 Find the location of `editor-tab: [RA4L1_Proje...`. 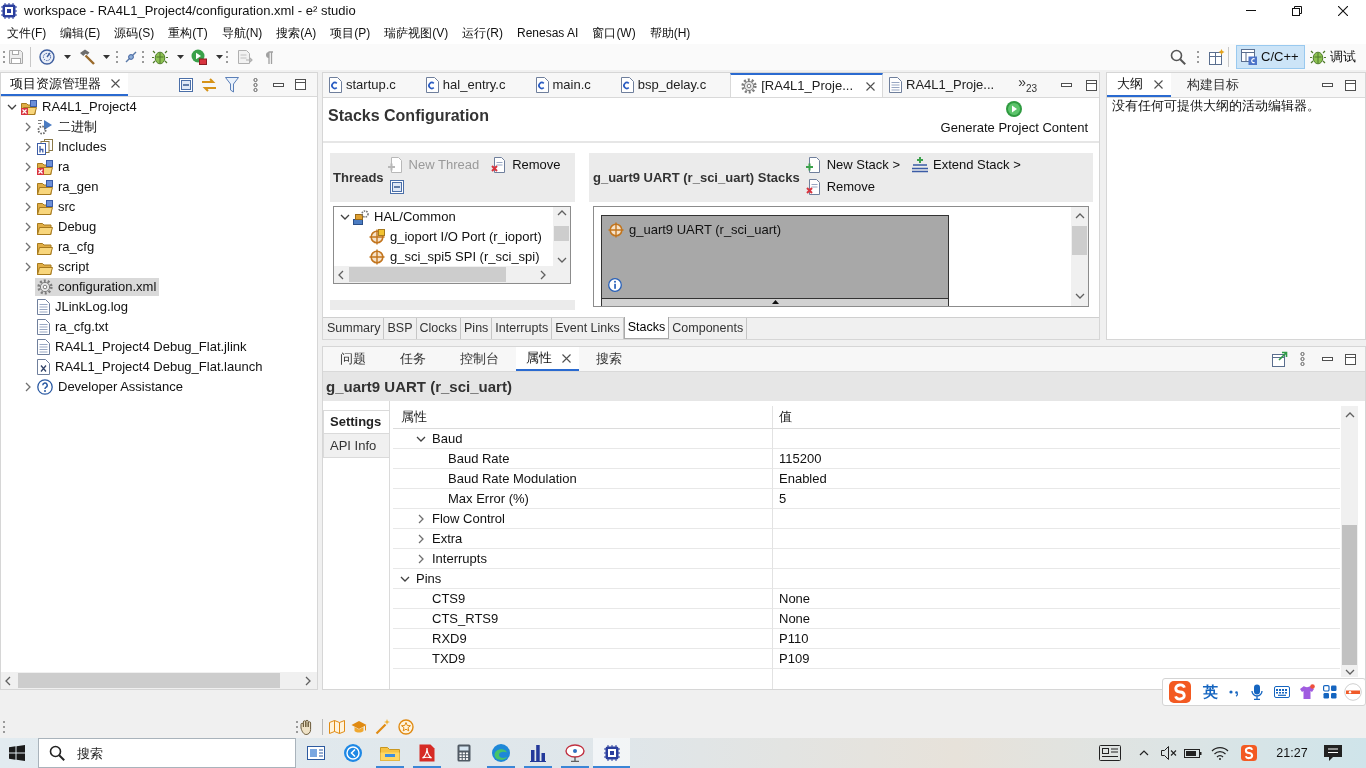

editor-tab: [RA4L1_Proje... is located at coordinates (806, 85).